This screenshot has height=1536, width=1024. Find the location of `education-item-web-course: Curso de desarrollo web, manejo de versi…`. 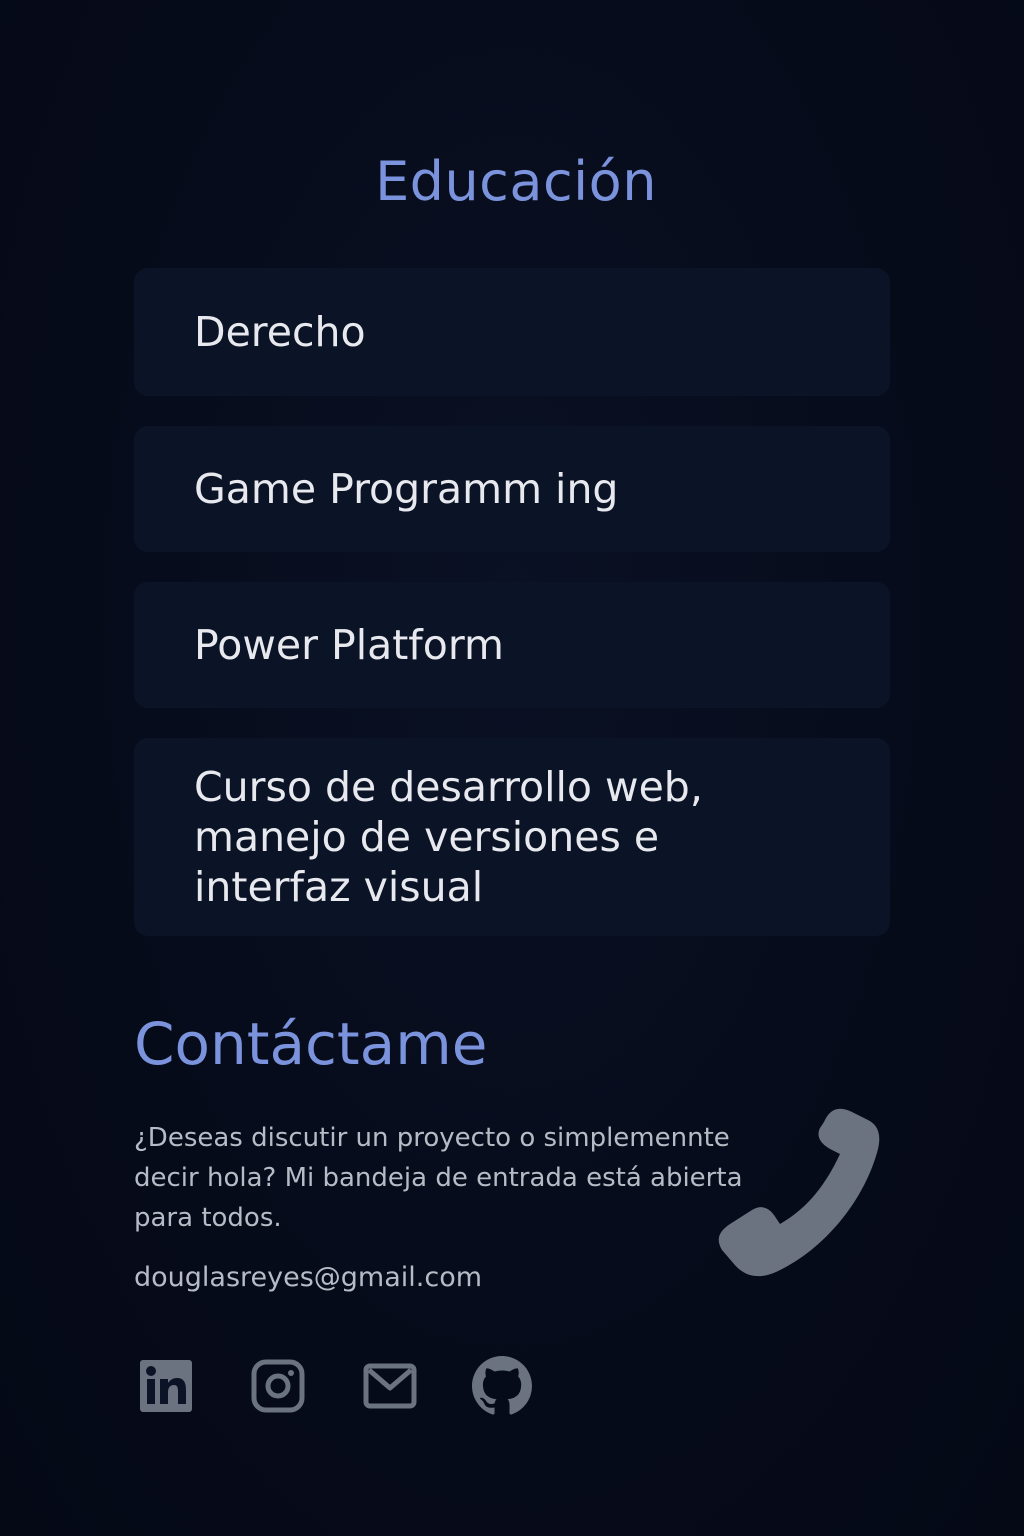

education-item-web-course: Curso de desarrollo web, manejo de versi… is located at coordinates (512, 837).